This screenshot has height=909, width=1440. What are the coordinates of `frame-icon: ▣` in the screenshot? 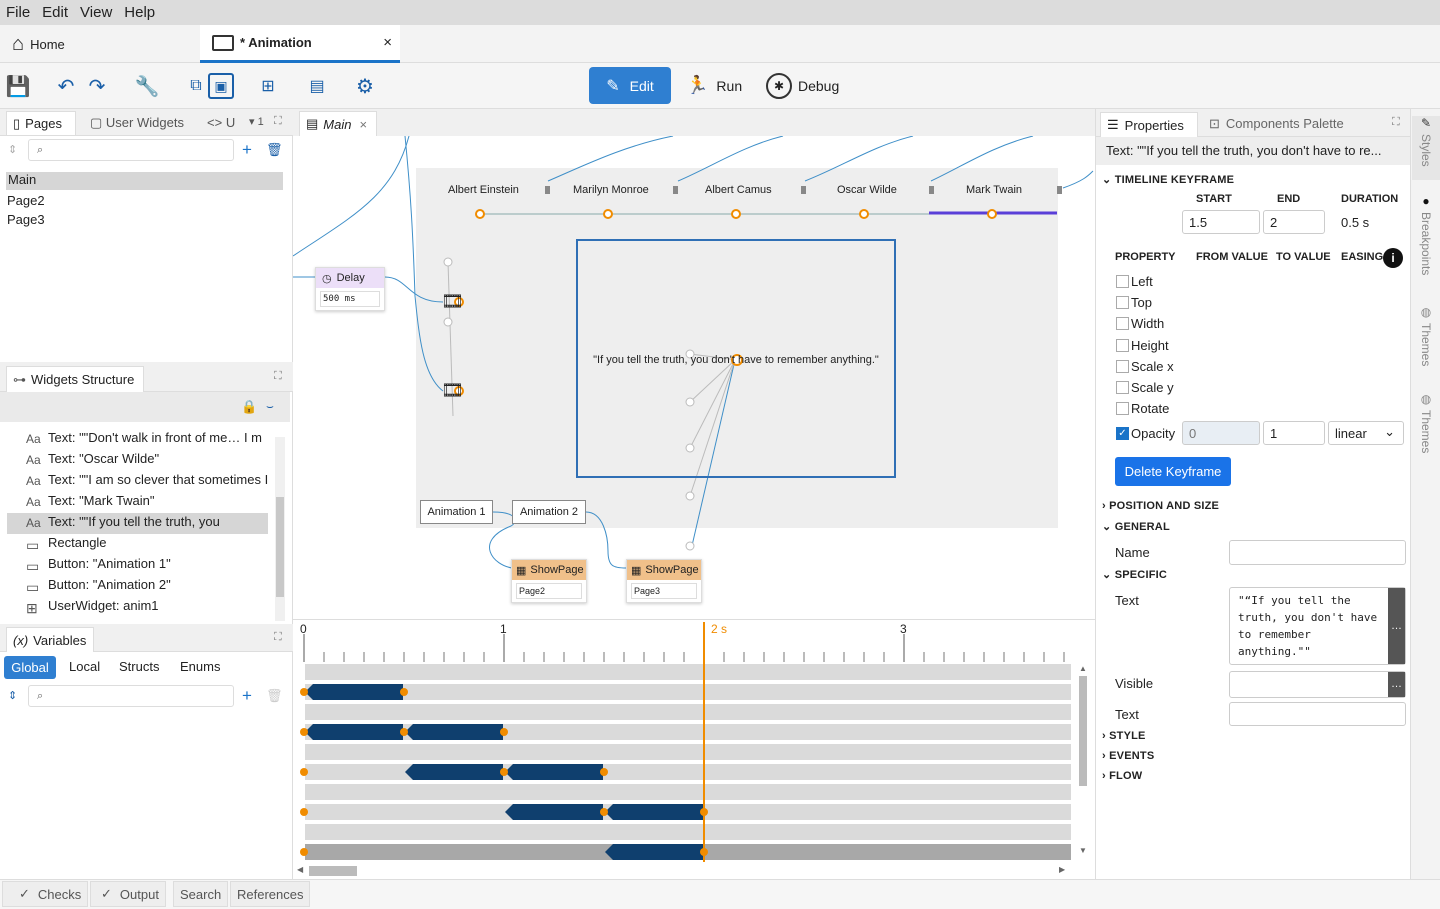 It's located at (221, 86).